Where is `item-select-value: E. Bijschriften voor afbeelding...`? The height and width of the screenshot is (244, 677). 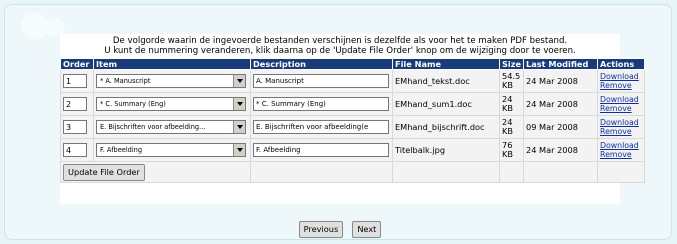
item-select-value: E. Bijschriften voor afbeelding... is located at coordinates (153, 127).